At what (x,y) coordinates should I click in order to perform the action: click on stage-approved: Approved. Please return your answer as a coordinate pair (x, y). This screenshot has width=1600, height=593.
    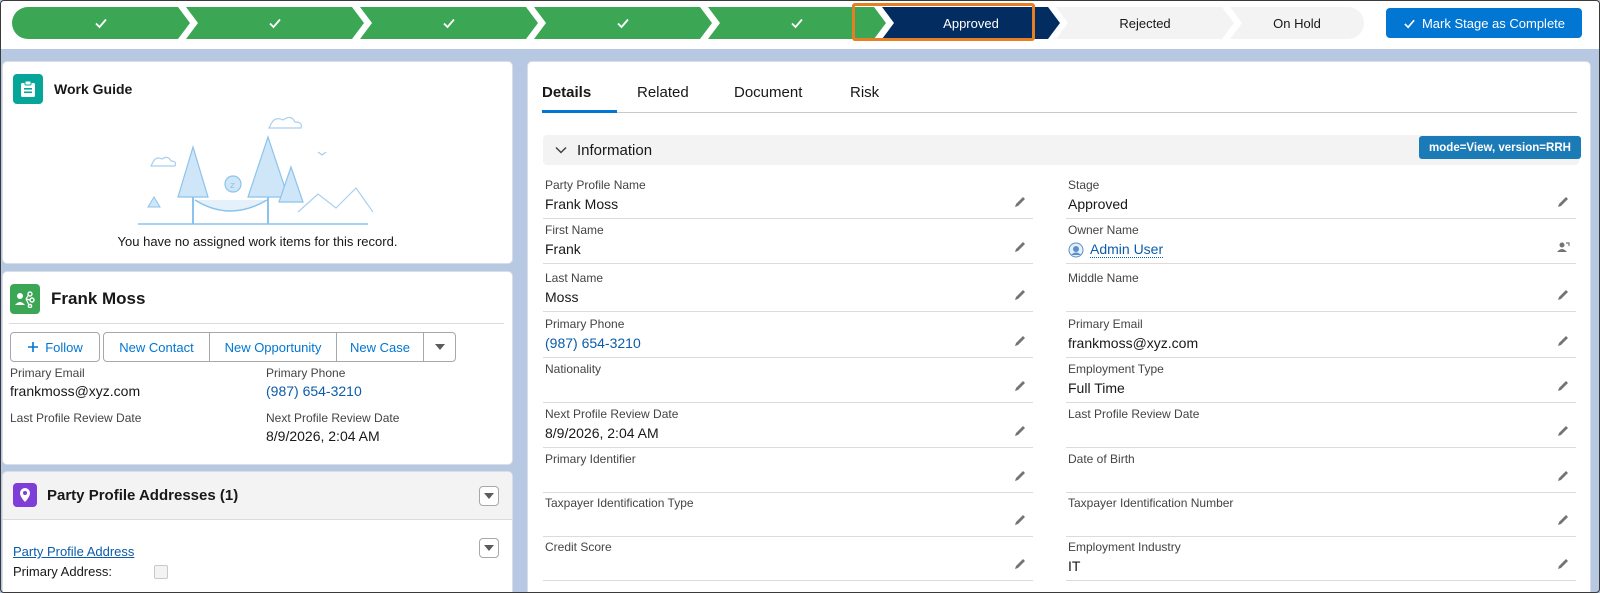
    Looking at the image, I should click on (971, 23).